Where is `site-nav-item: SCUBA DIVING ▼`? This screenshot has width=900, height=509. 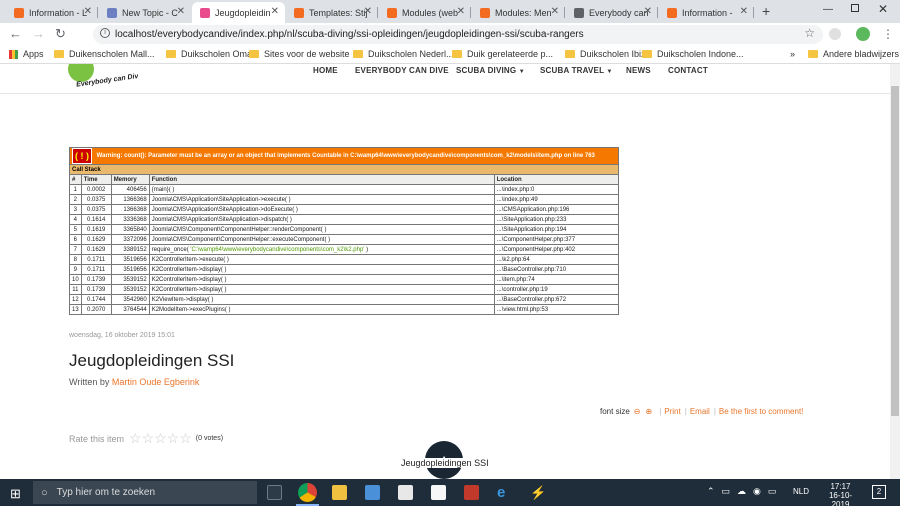
site-nav-item: SCUBA DIVING ▼ is located at coordinates (490, 70).